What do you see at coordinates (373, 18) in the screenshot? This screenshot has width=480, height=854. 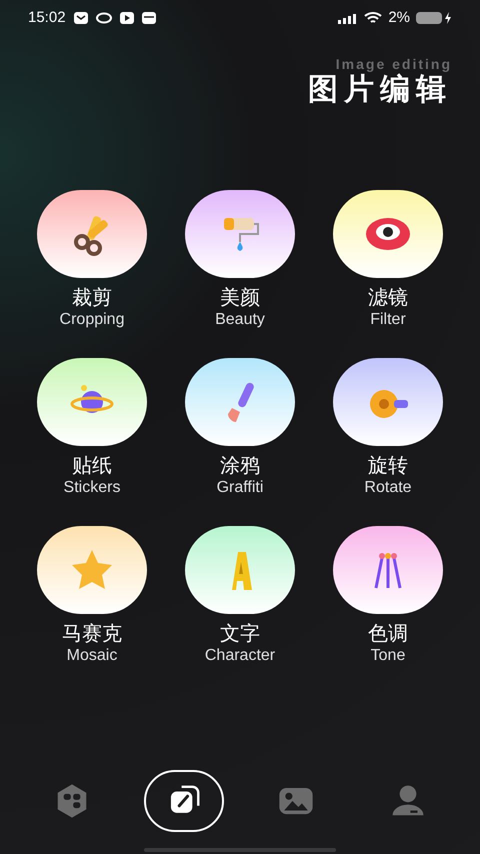 I see `wifi-icon` at bounding box center [373, 18].